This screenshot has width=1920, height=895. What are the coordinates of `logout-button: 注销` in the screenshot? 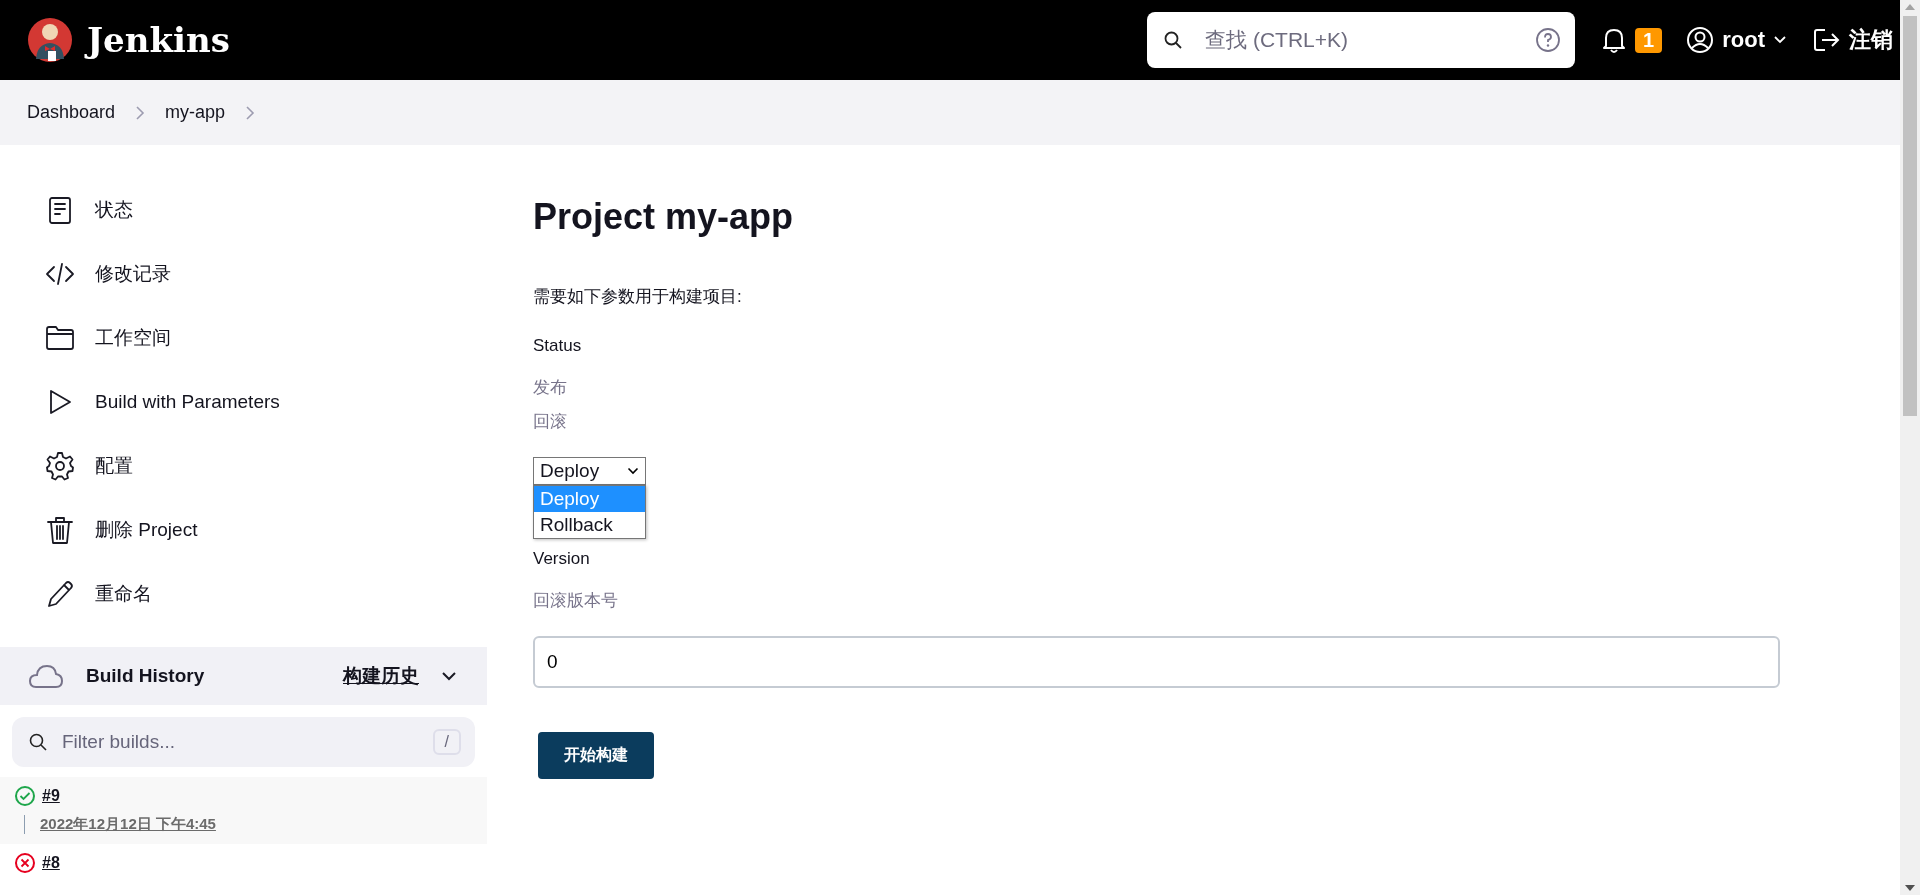 It's located at (1853, 40).